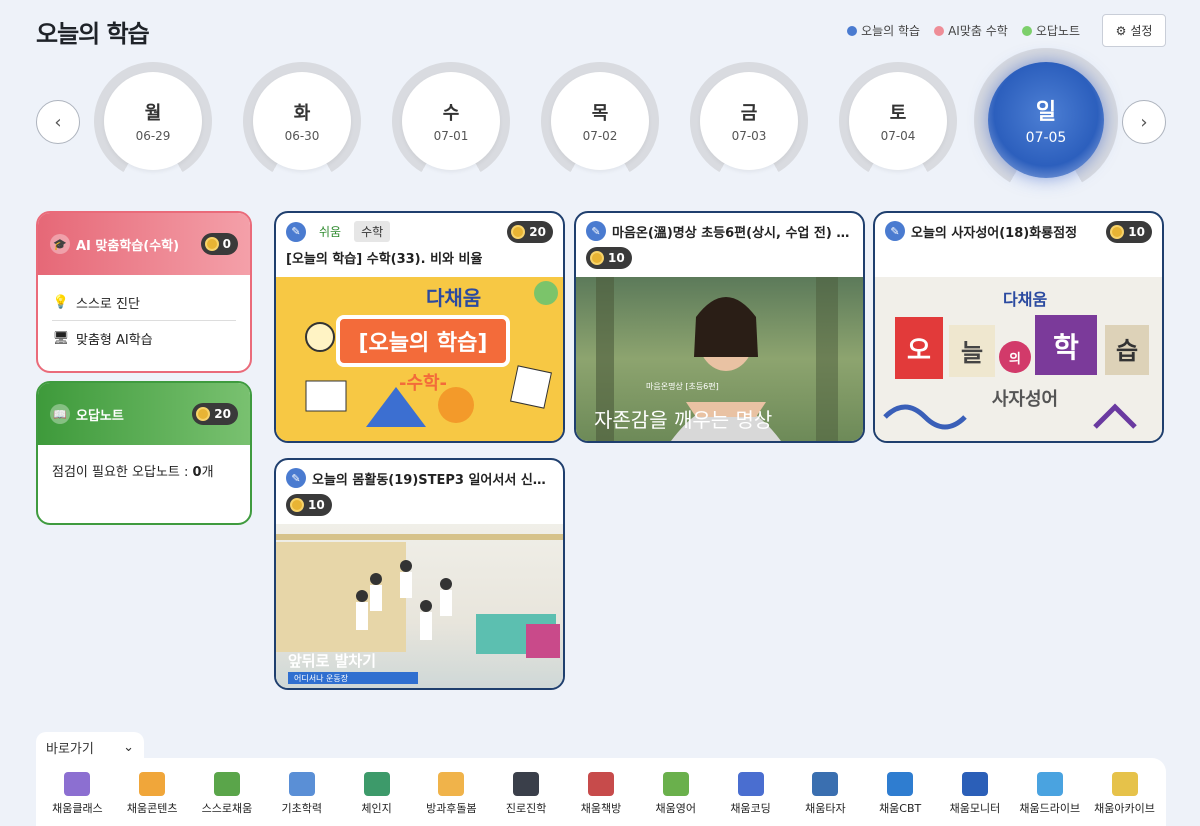 The width and height of the screenshot is (1200, 826). I want to click on dock-label: 스스로채움, so click(227, 808).